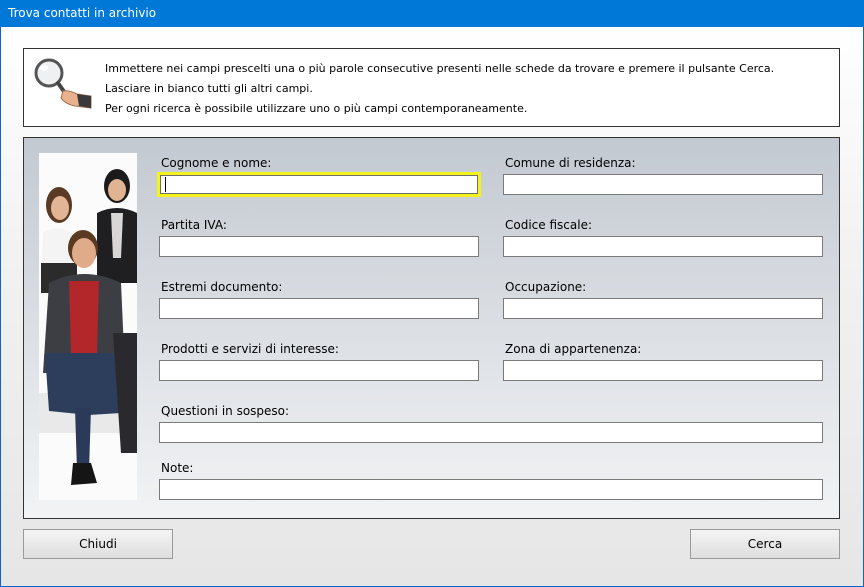 The height and width of the screenshot is (587, 864). Describe the element at coordinates (663, 370) in the screenshot. I see `zona-appartenenza-input` at that location.